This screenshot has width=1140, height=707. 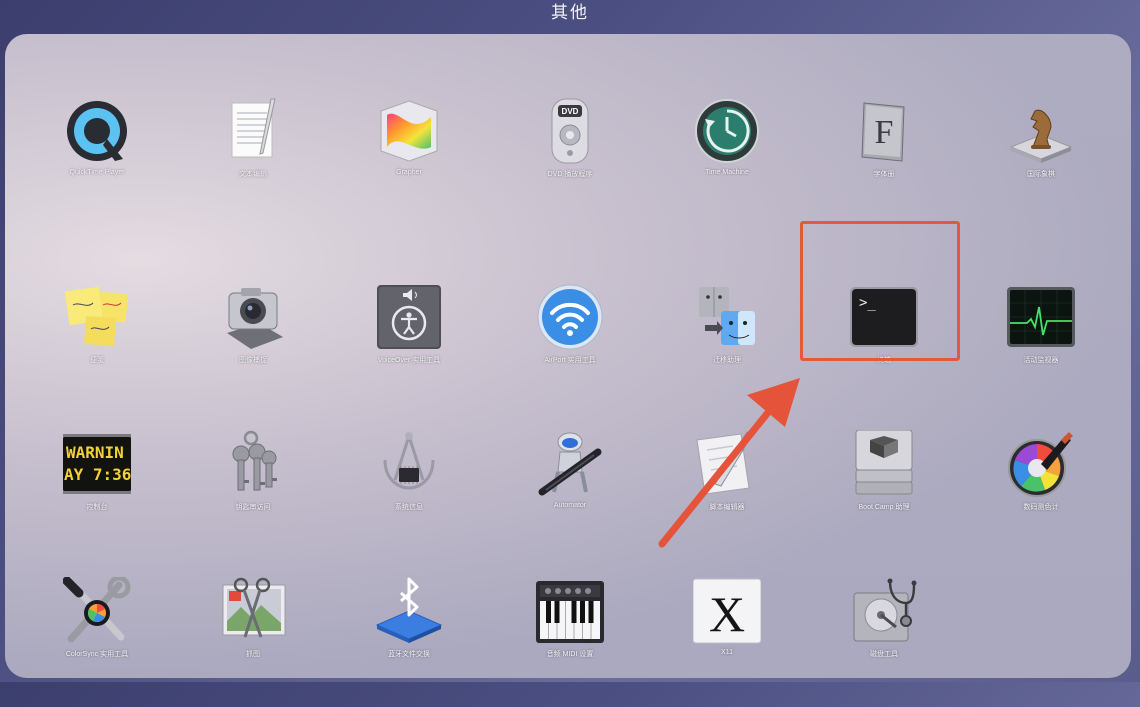 I want to click on automator-icon, so click(x=570, y=464).